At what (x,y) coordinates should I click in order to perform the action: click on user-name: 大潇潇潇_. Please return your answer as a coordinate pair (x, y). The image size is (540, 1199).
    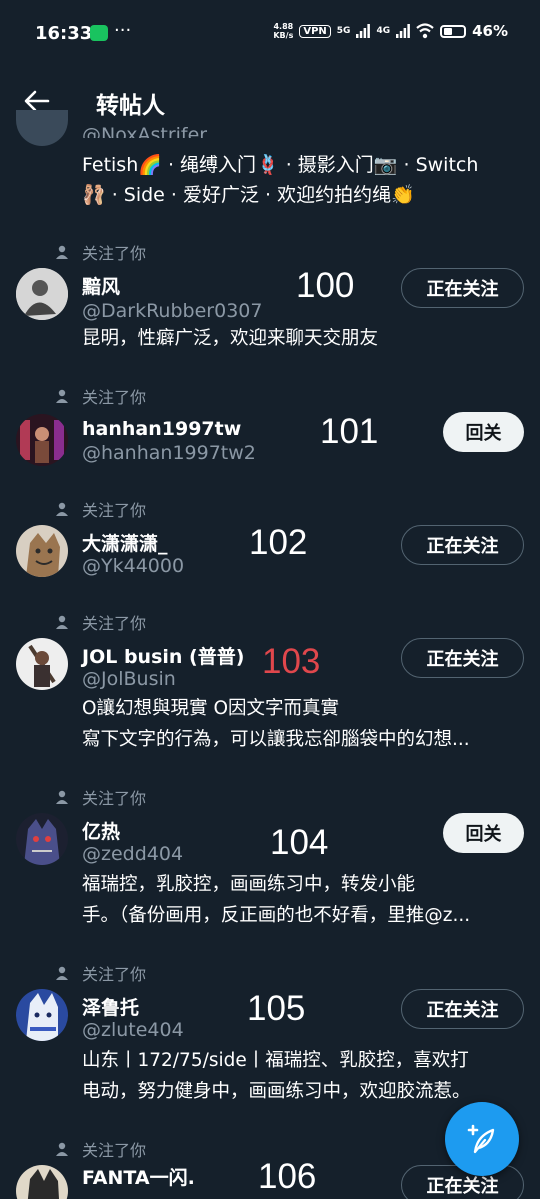
    Looking at the image, I should click on (125, 544).